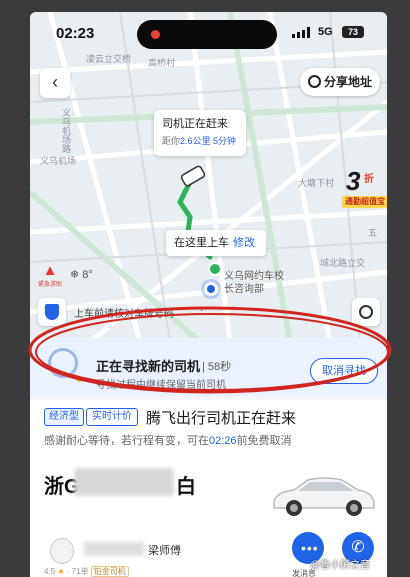 The image size is (410, 577). Describe the element at coordinates (171, 141) in the screenshot. I see `eta-prefix: 距你` at that location.